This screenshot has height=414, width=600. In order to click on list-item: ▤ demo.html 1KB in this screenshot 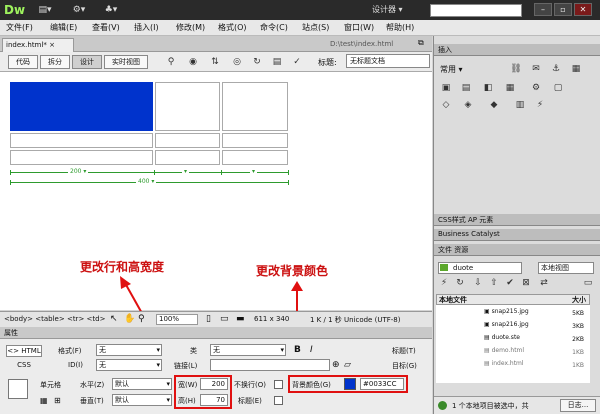, I will do `click(536, 353)`.